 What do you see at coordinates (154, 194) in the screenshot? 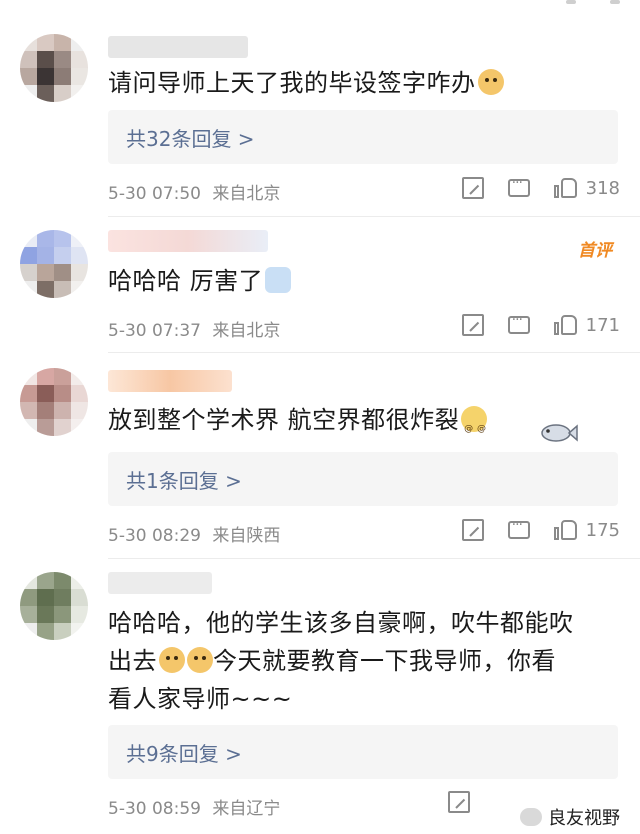
I see `timestamp: 5-30 07:50` at bounding box center [154, 194].